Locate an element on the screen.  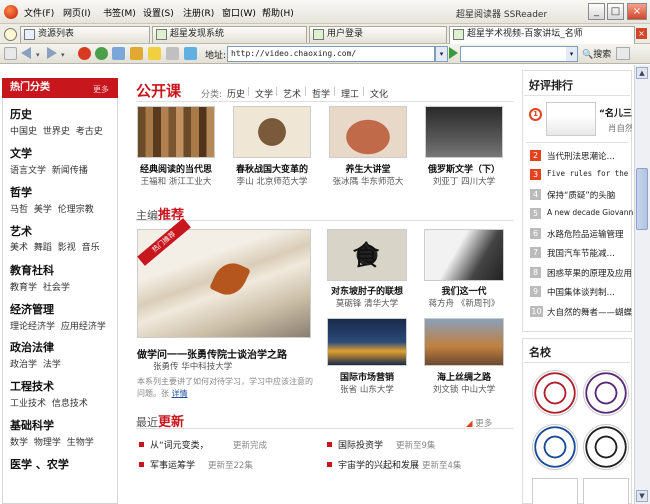
category-philosophy-subs: 马哲 美学 伦理宗教 is located at coordinates (52, 208).